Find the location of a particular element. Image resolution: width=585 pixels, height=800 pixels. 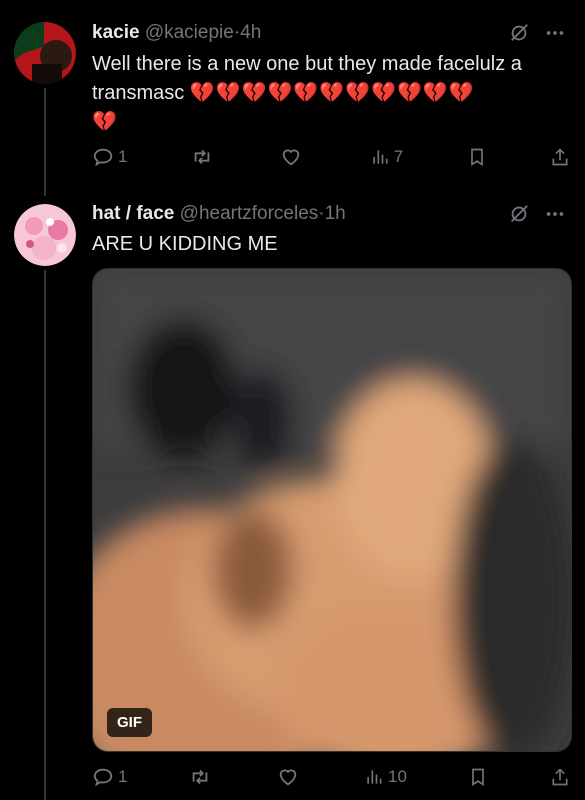

tweet-actions-2: 1 10 is located at coordinates (331, 777).